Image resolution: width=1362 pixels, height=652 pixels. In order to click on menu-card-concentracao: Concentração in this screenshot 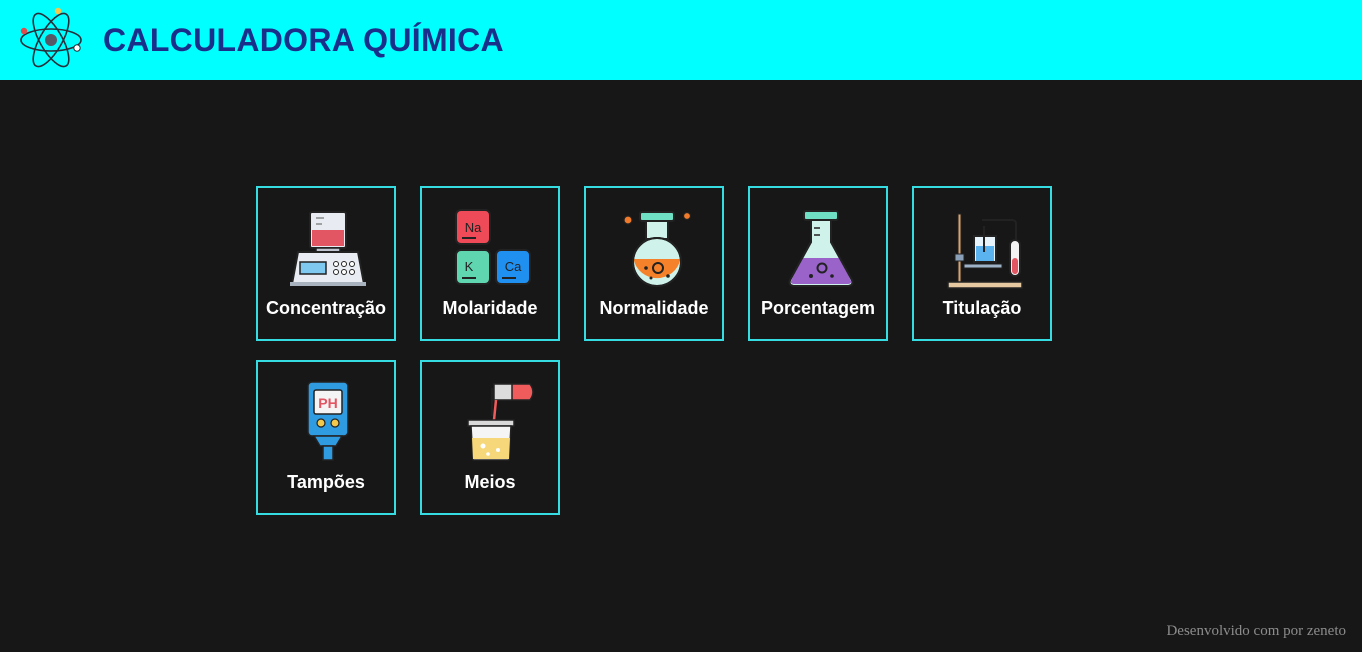, I will do `click(326, 263)`.